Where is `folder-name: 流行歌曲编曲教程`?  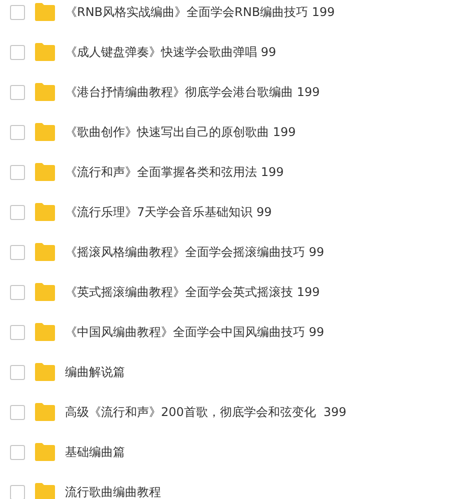
folder-name: 流行歌曲编曲教程 is located at coordinates (113, 491).